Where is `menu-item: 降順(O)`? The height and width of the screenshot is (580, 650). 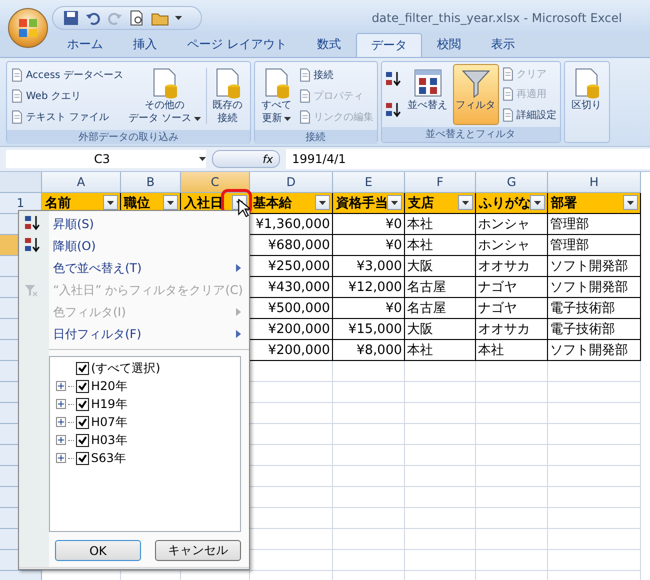
menu-item: 降順(O) is located at coordinates (149, 246).